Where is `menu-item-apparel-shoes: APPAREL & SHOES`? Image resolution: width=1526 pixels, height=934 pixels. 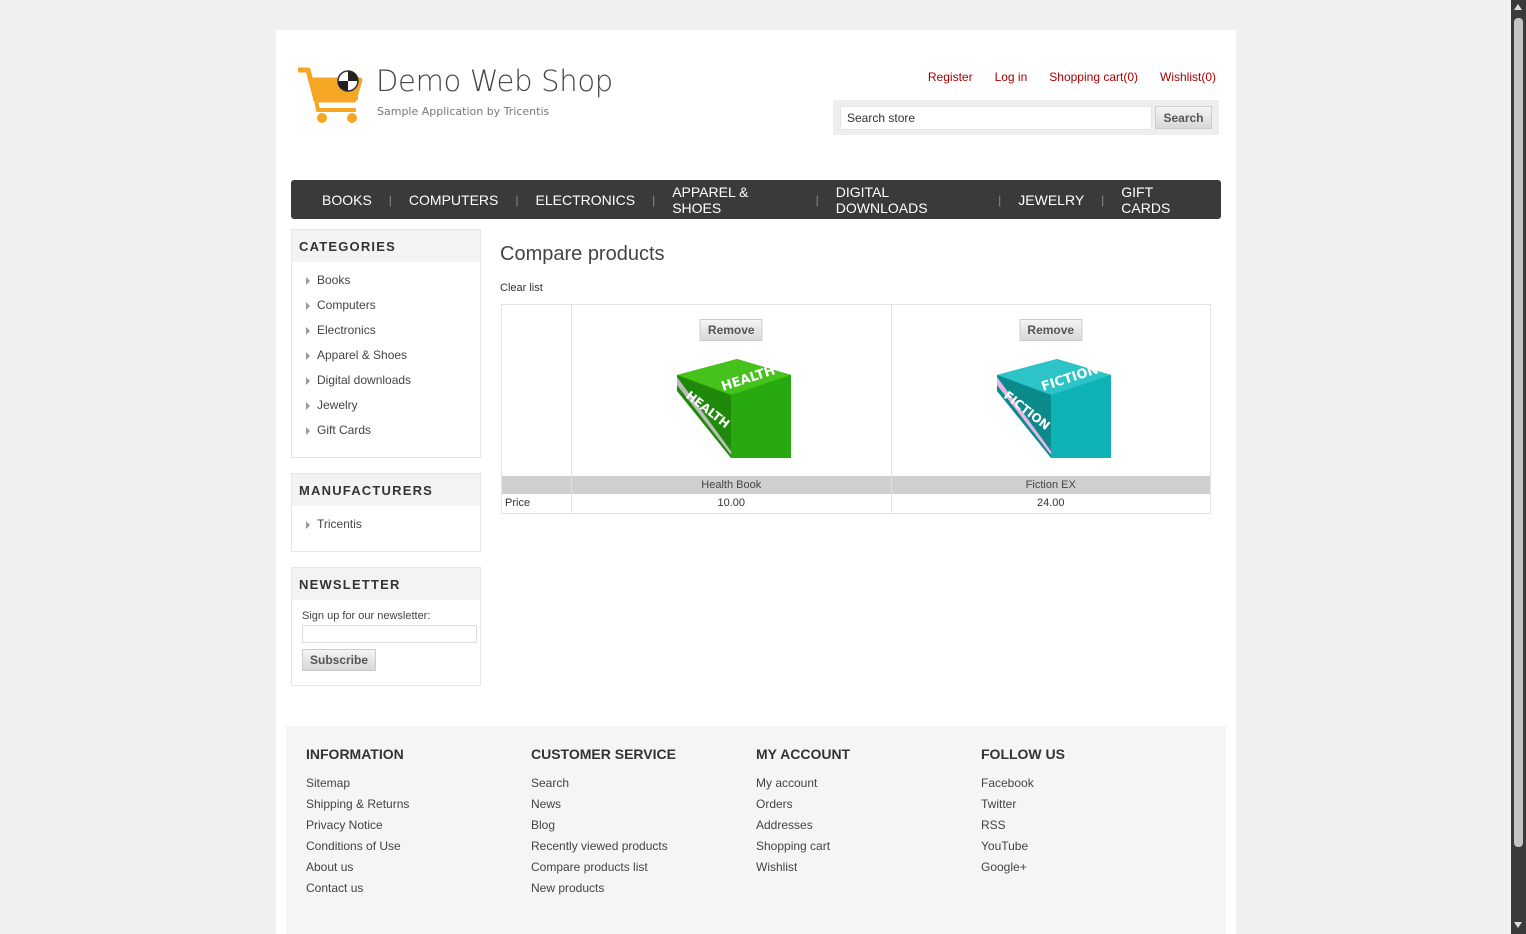 menu-item-apparel-shoes: APPAREL & SHOES is located at coordinates (735, 200).